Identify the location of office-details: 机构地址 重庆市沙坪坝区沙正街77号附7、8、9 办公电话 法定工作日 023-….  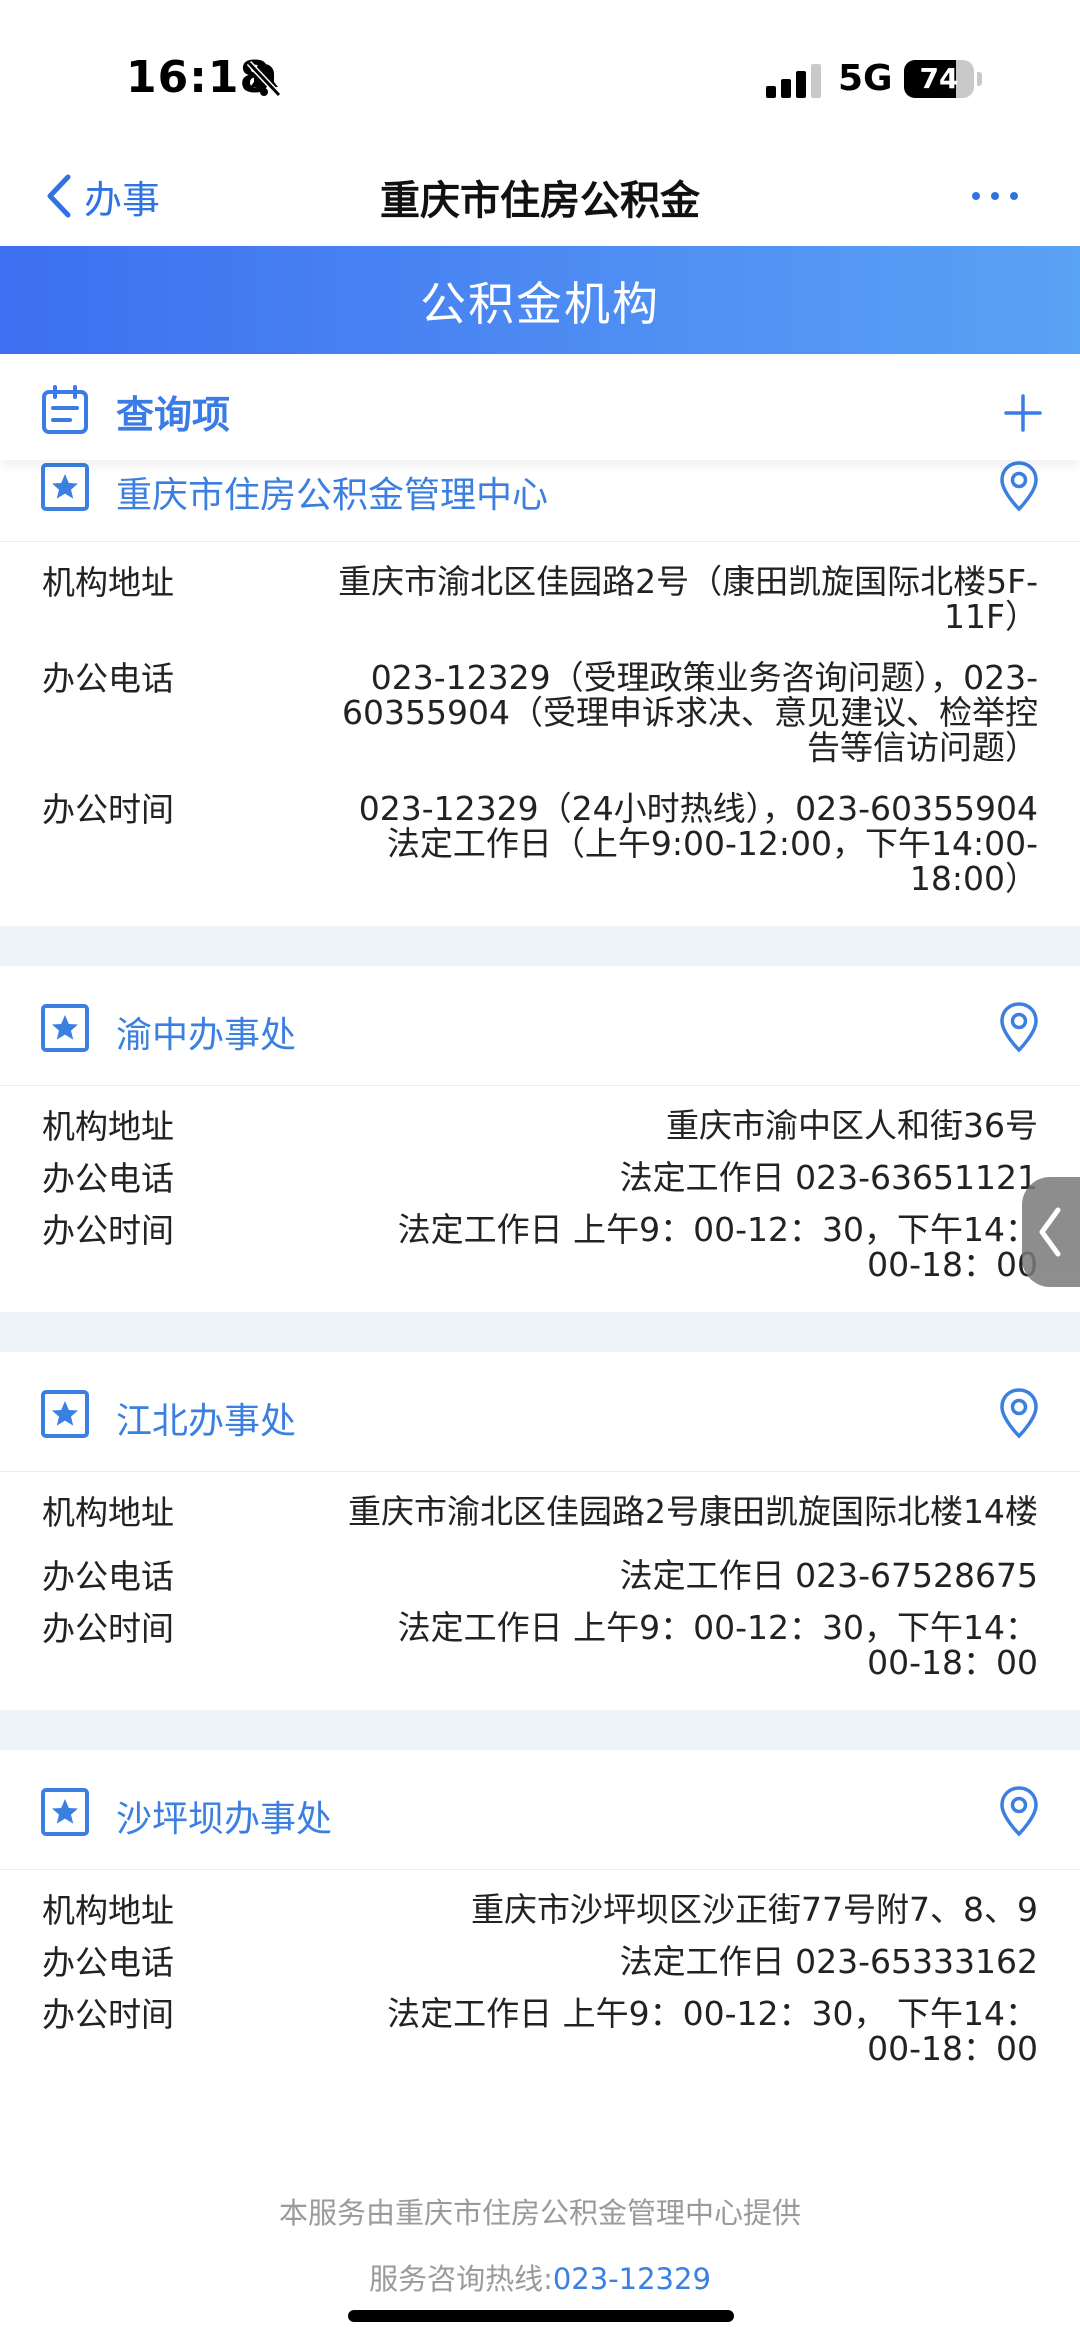
(540, 1983).